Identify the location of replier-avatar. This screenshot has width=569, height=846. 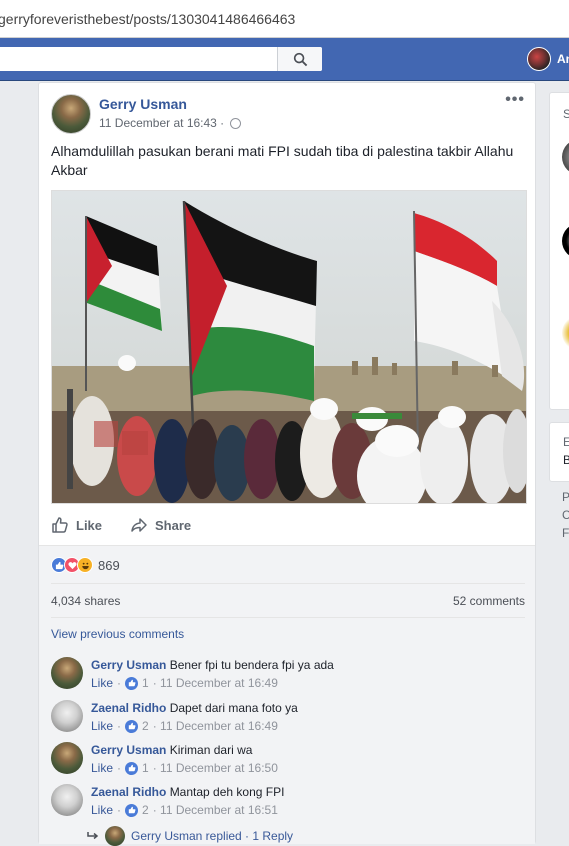
(115, 836).